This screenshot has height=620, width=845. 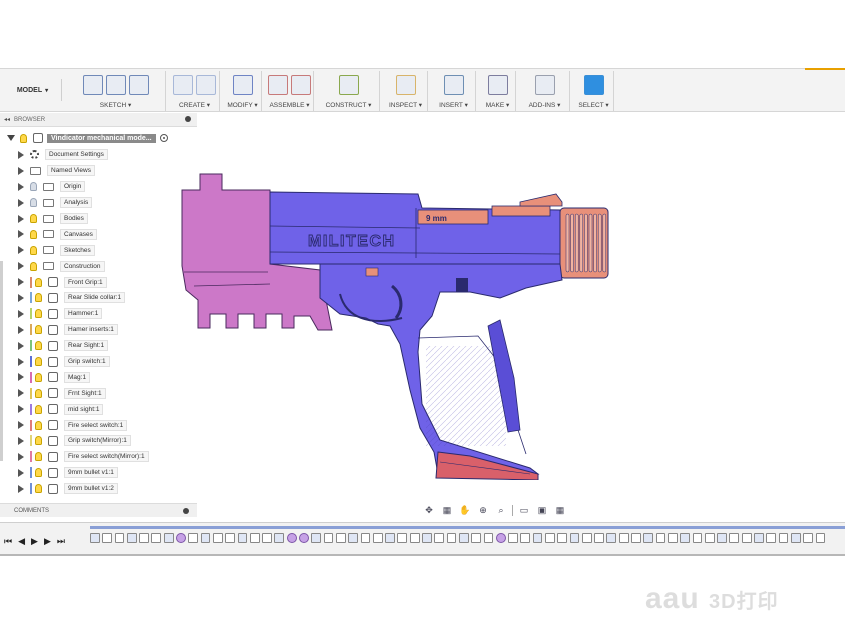 I want to click on browser-item: mid sight:1, so click(x=98, y=409).